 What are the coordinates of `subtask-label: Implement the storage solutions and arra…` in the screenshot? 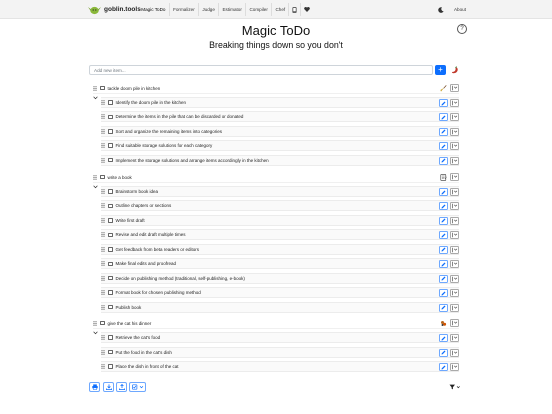 It's located at (192, 160).